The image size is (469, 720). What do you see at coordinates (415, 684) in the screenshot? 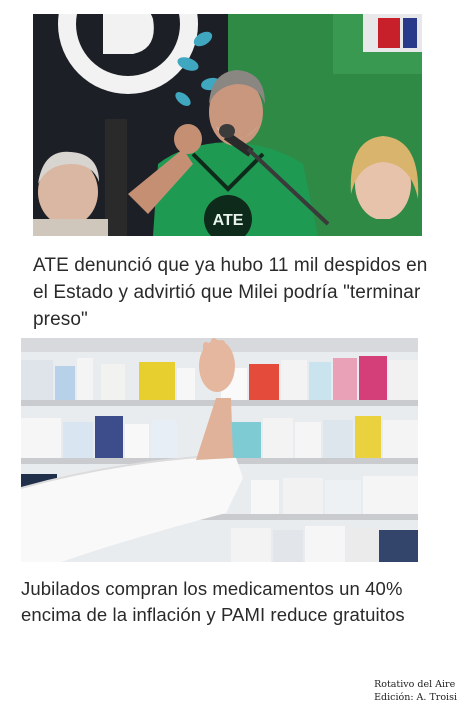
I see `credits-outlet: Rotativo del Aire` at bounding box center [415, 684].